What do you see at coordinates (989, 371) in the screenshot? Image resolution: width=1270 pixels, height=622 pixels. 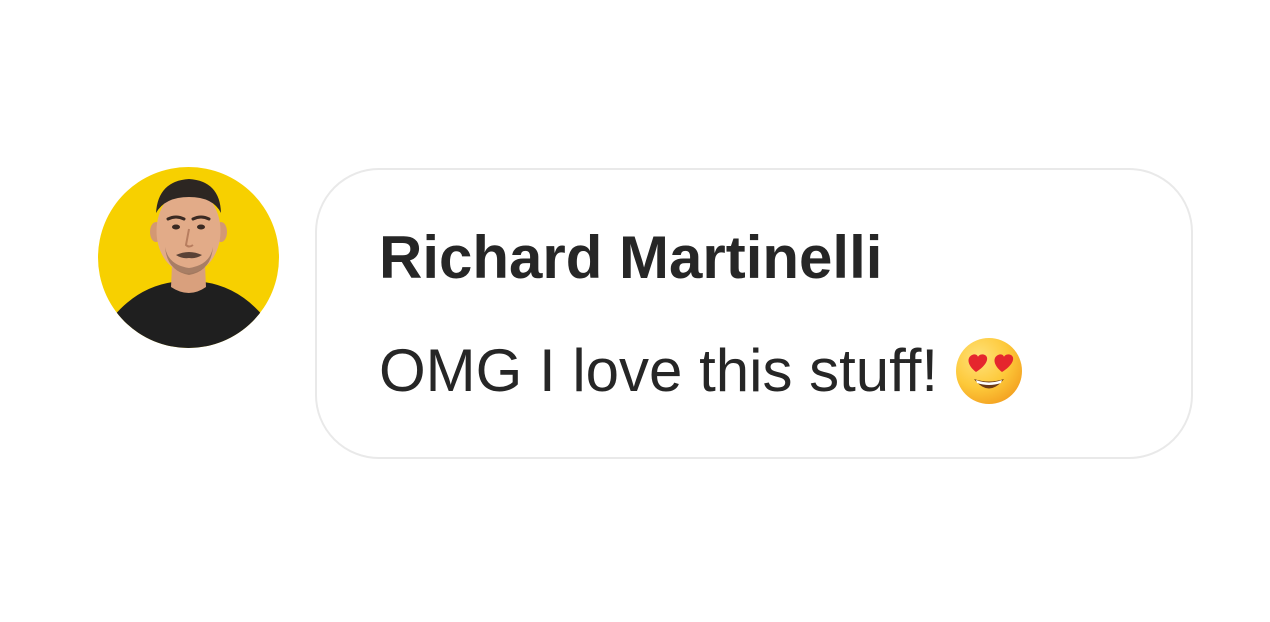 I see `heart-eyes-emoji-icon` at bounding box center [989, 371].